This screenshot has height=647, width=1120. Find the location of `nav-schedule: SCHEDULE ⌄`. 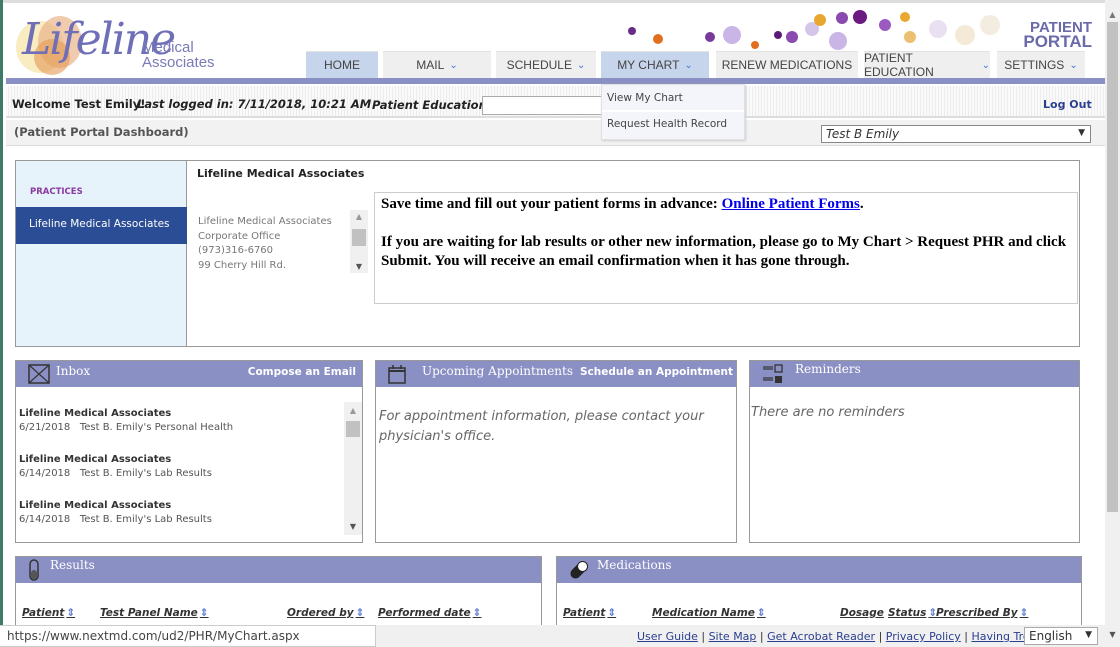

nav-schedule: SCHEDULE ⌄ is located at coordinates (546, 64).